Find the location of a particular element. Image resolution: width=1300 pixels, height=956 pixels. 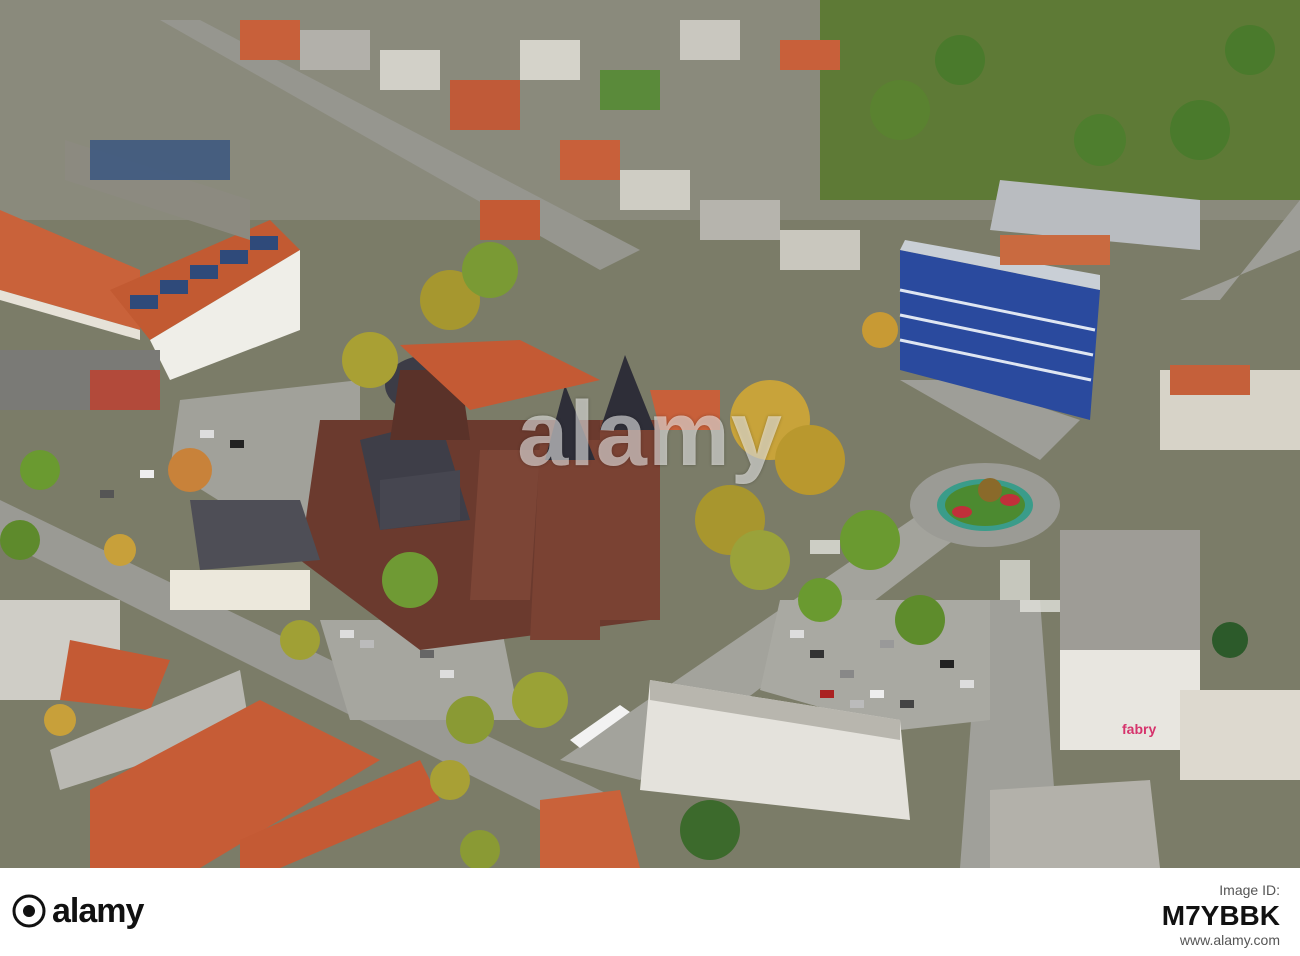

roundabout-tree is located at coordinates (990, 490).